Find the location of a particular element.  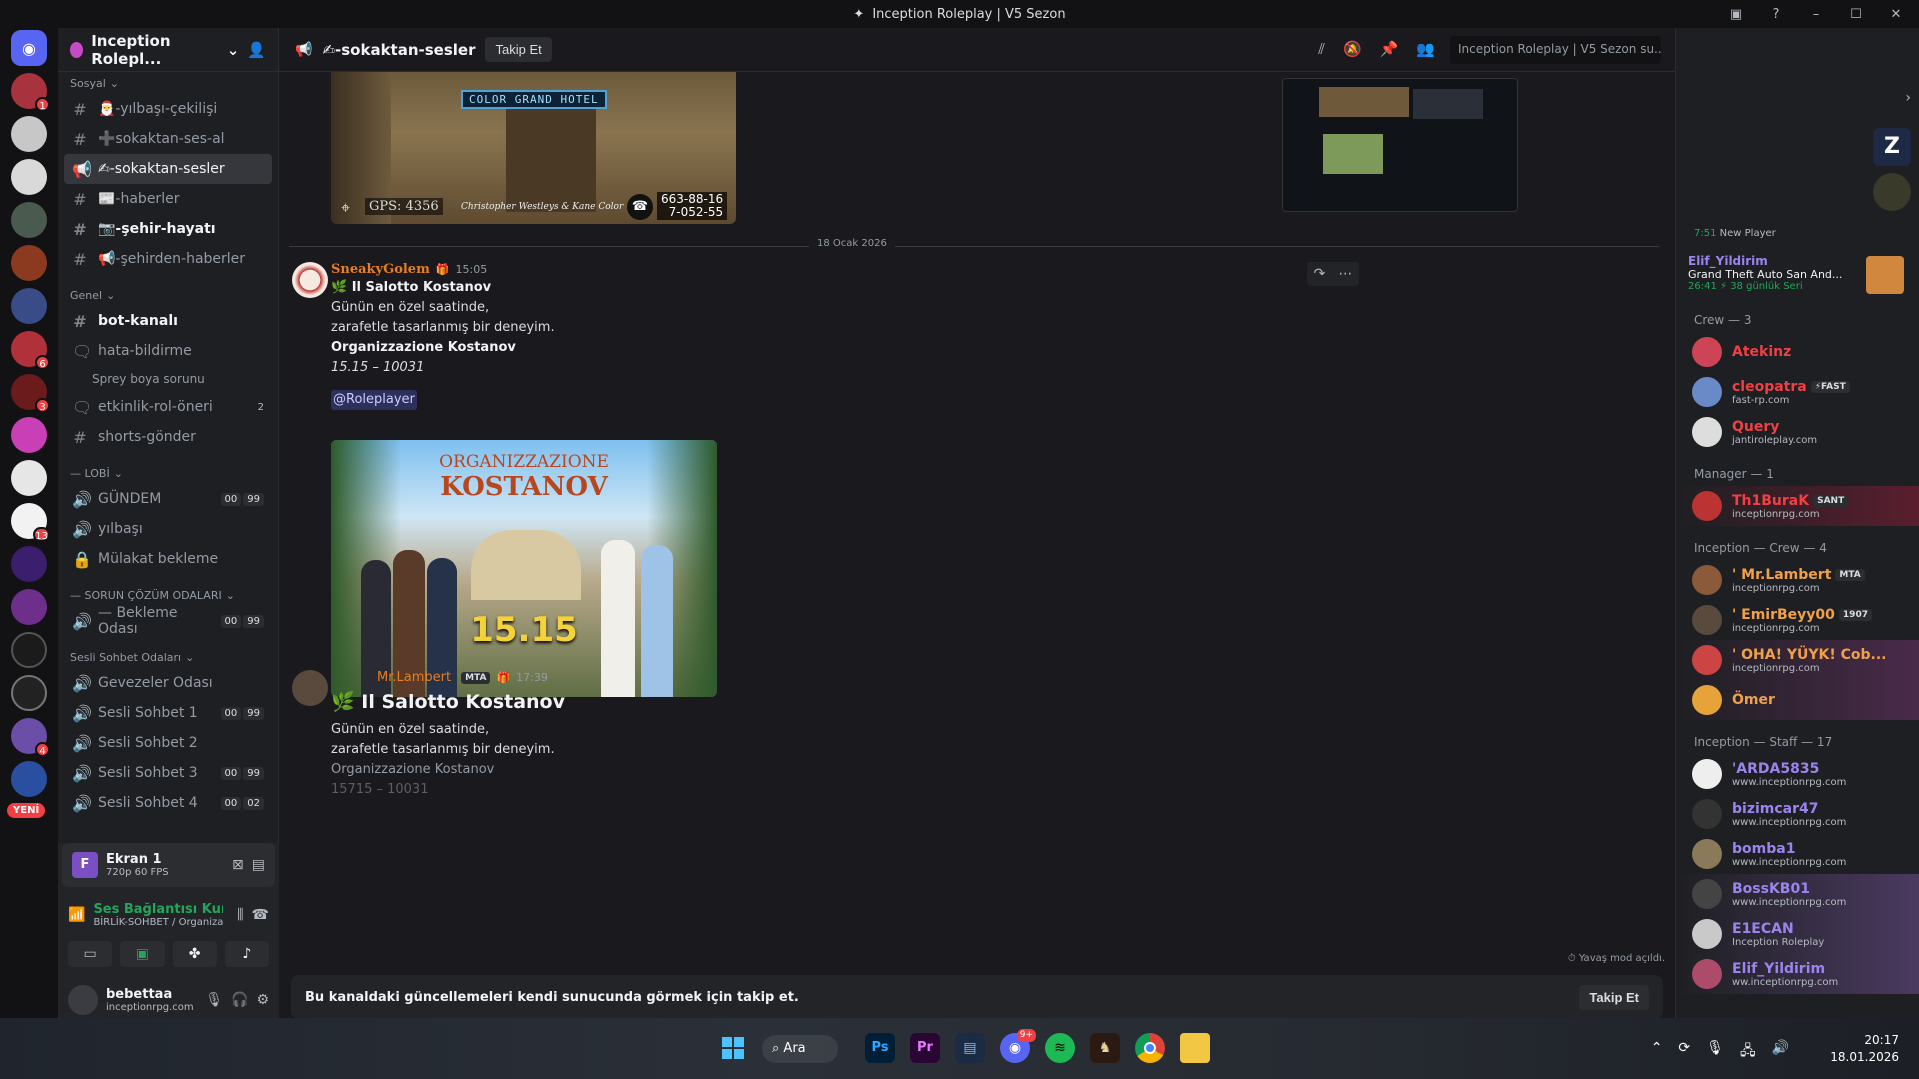

photoshop-icon: Ps is located at coordinates (880, 1048).